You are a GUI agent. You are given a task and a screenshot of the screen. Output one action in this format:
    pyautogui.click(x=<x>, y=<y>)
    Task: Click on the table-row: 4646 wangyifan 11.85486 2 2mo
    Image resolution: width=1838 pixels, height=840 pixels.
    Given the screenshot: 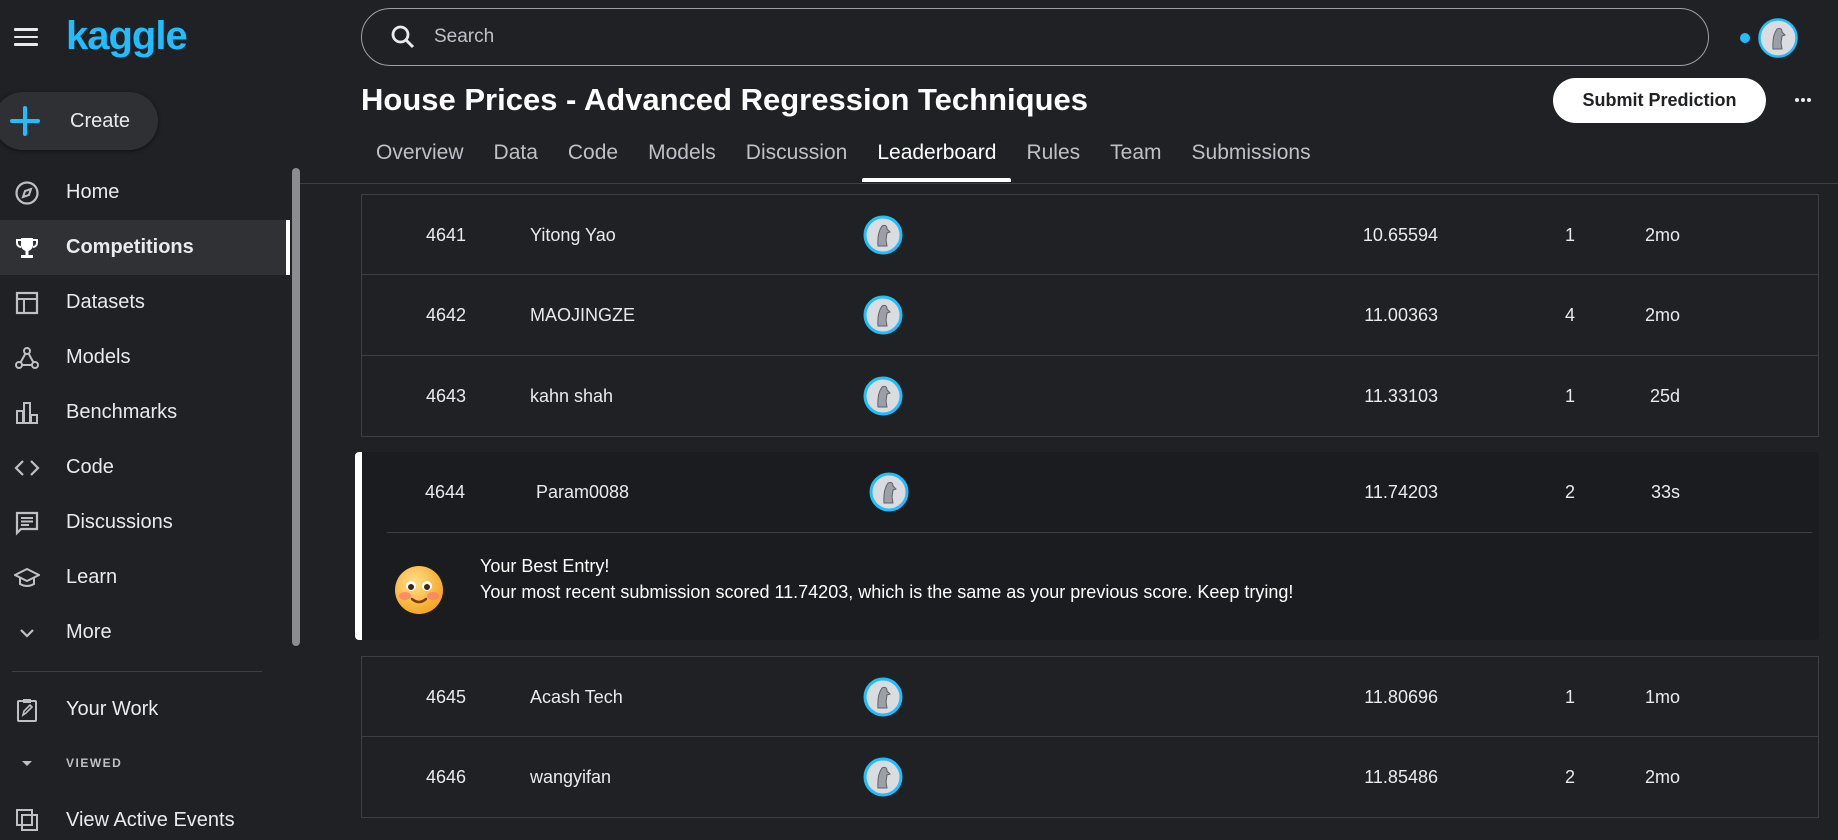 What is the action you would take?
    pyautogui.click(x=1090, y=777)
    